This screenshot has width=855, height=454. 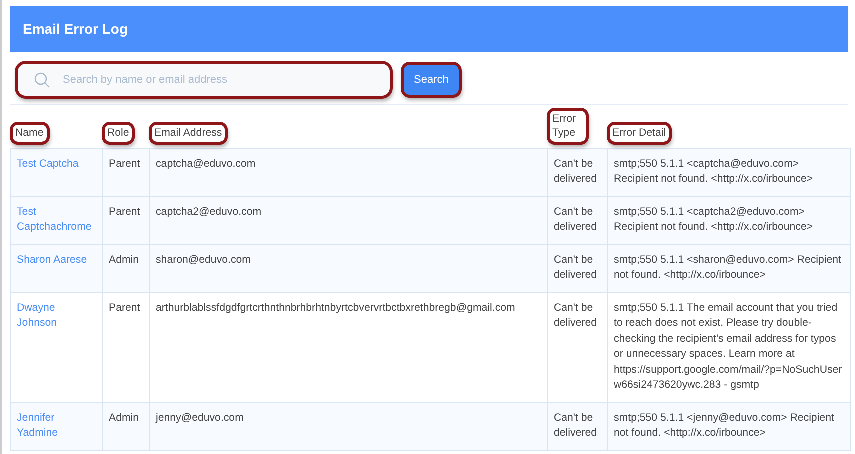 What do you see at coordinates (640, 133) in the screenshot?
I see `column-header: Error Detail` at bounding box center [640, 133].